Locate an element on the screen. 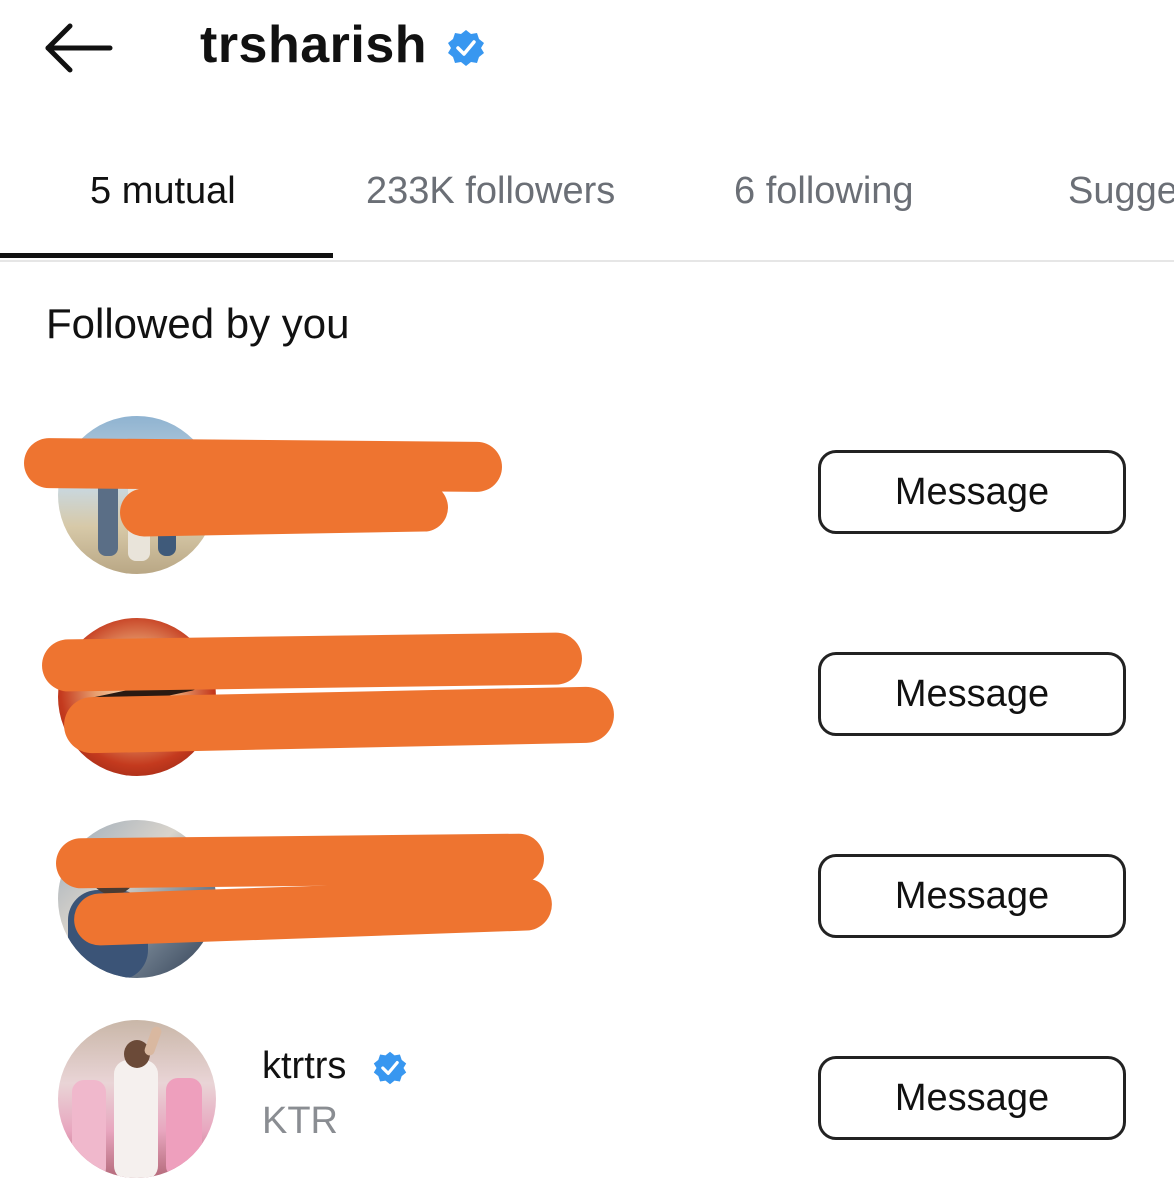 This screenshot has height=1200, width=1174. profile-username-title: trsharish is located at coordinates (314, 45).